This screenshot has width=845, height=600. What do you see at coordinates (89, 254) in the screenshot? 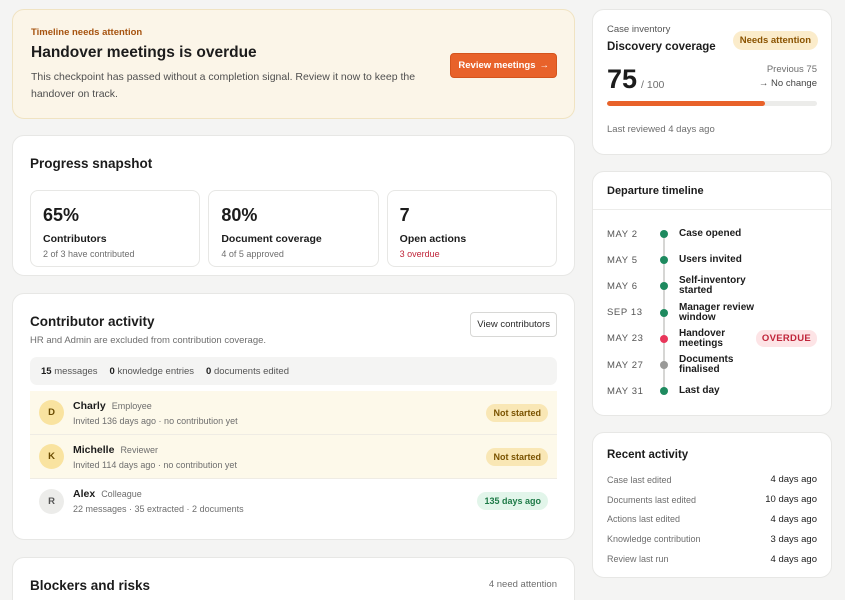
I see `stat-sub: 2 of 3 have contributed` at bounding box center [89, 254].